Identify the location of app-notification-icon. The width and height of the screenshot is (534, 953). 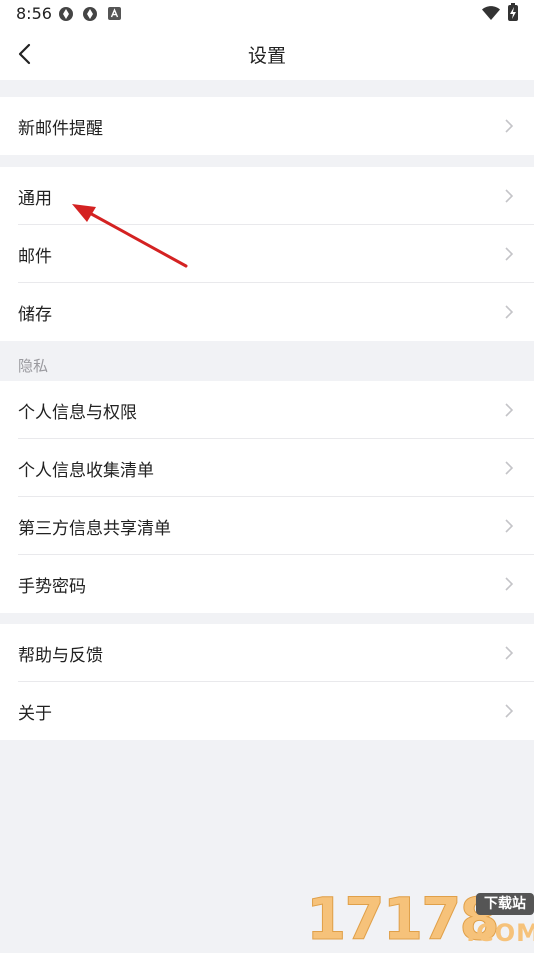
(66, 14).